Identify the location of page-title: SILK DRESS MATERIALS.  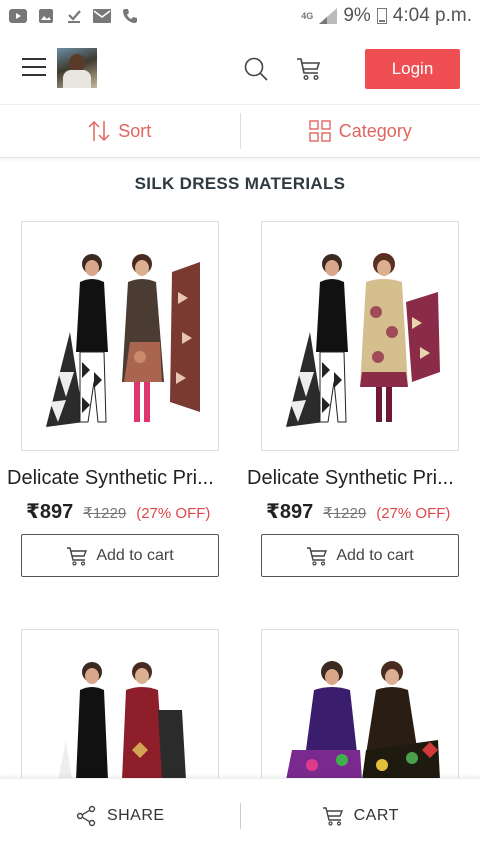
(240, 183).